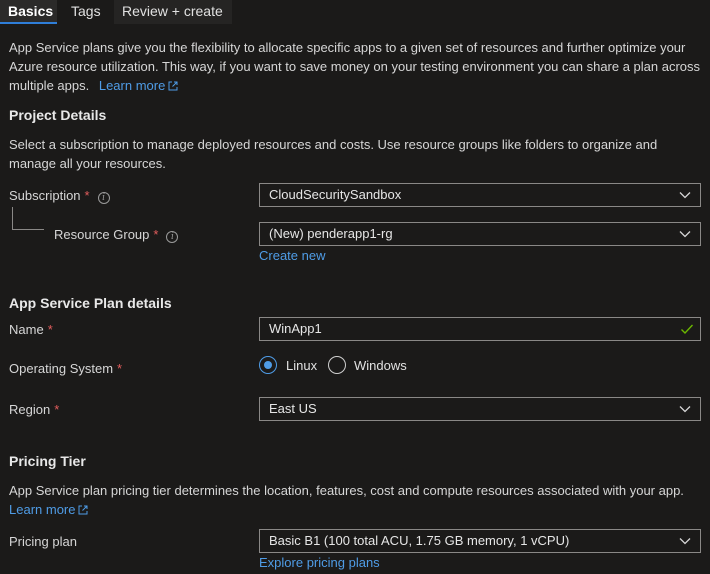  What do you see at coordinates (355, 13) in the screenshot?
I see `tab-bar: Basics Tags Review + create` at bounding box center [355, 13].